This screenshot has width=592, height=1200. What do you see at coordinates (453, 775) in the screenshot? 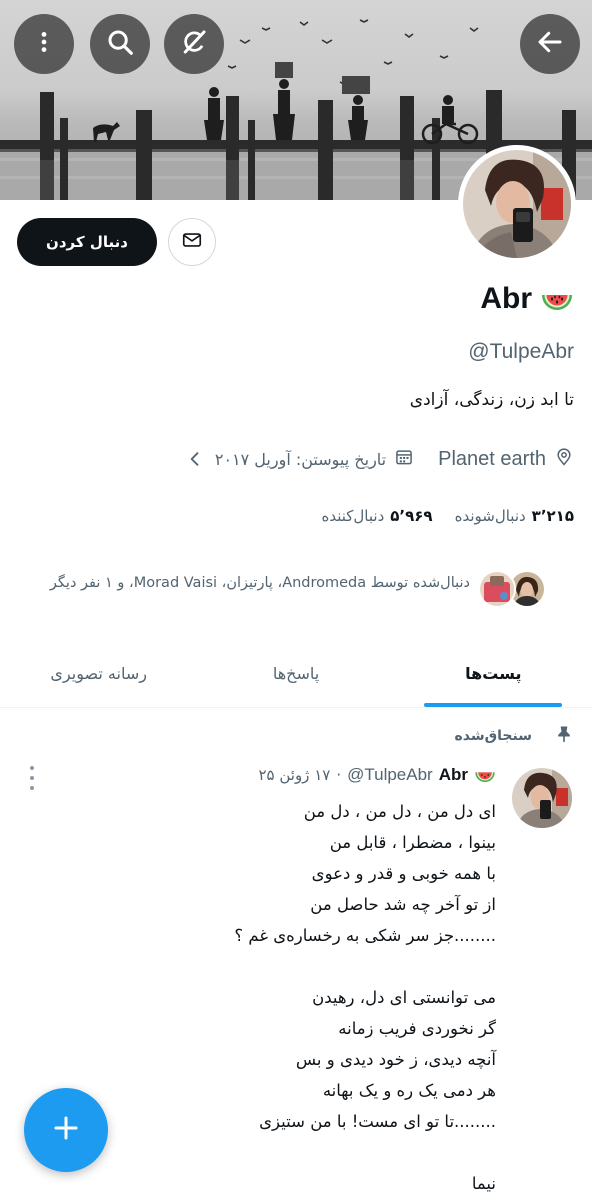
I see `tweet-author-name: Abr` at bounding box center [453, 775].